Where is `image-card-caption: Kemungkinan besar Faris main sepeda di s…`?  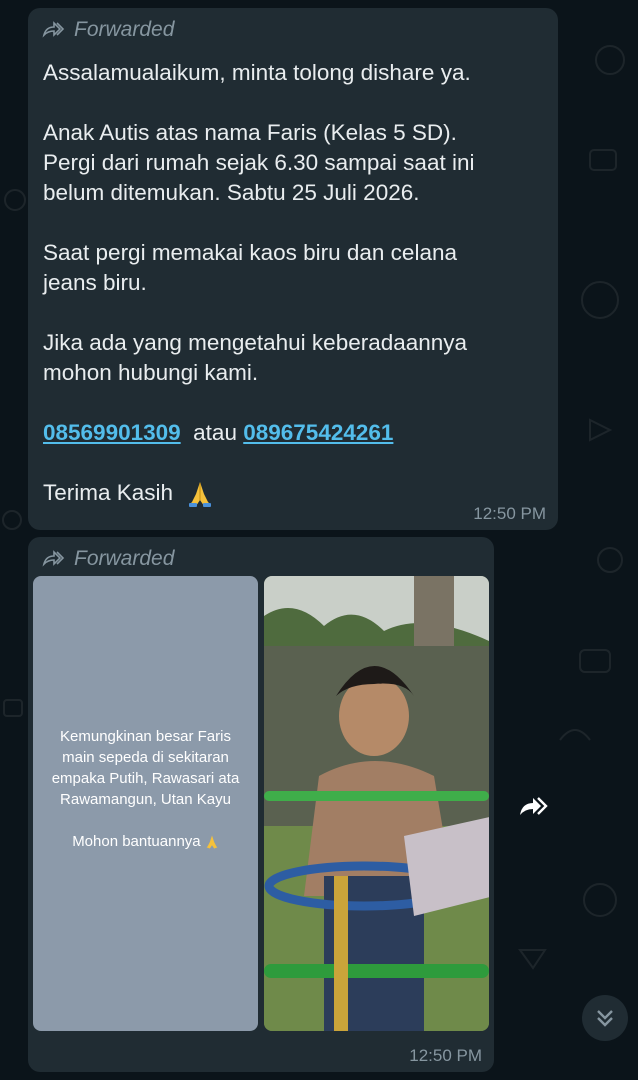 image-card-caption: Kemungkinan besar Faris main sepeda di s… is located at coordinates (145, 803).